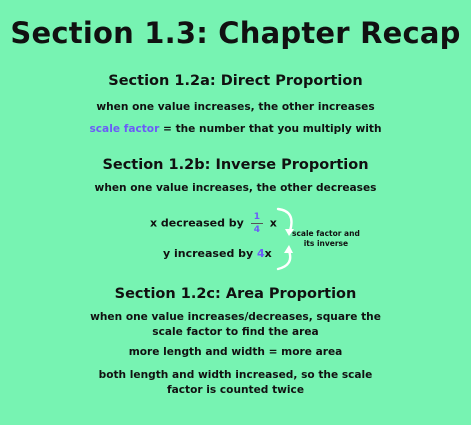 The width and height of the screenshot is (471, 425). I want to click on fraction-denominator: 4, so click(256, 230).